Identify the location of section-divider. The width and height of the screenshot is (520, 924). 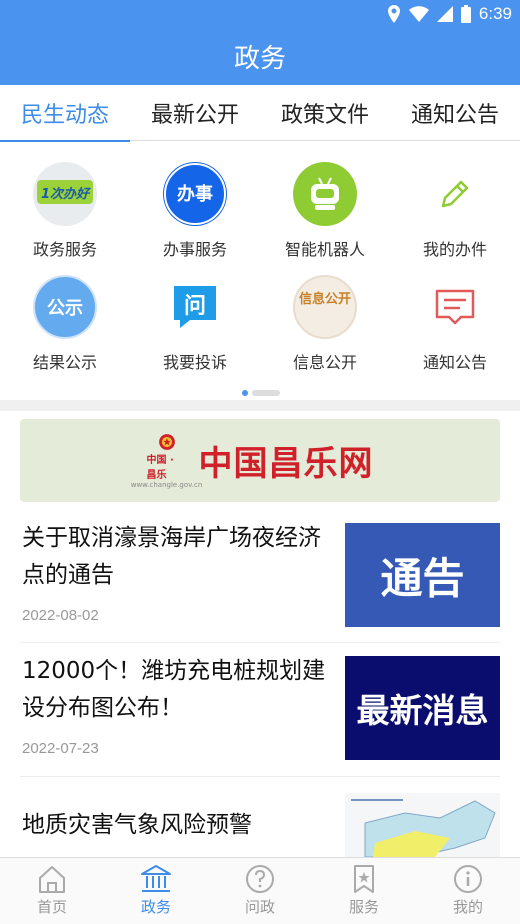
(260, 405).